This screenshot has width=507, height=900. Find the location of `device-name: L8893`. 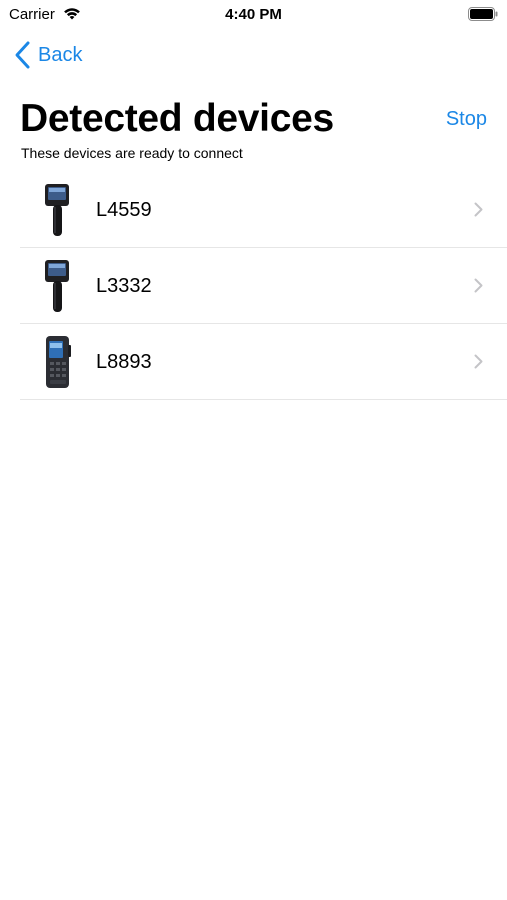

device-name: L8893 is located at coordinates (124, 362).